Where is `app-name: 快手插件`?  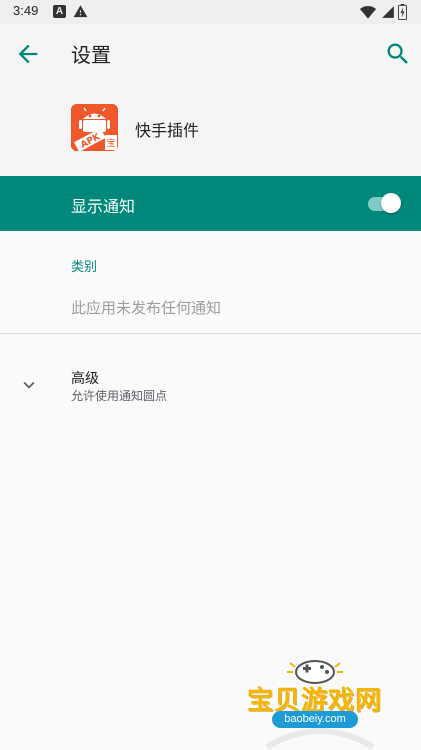
app-name: 快手插件 is located at coordinates (167, 130).